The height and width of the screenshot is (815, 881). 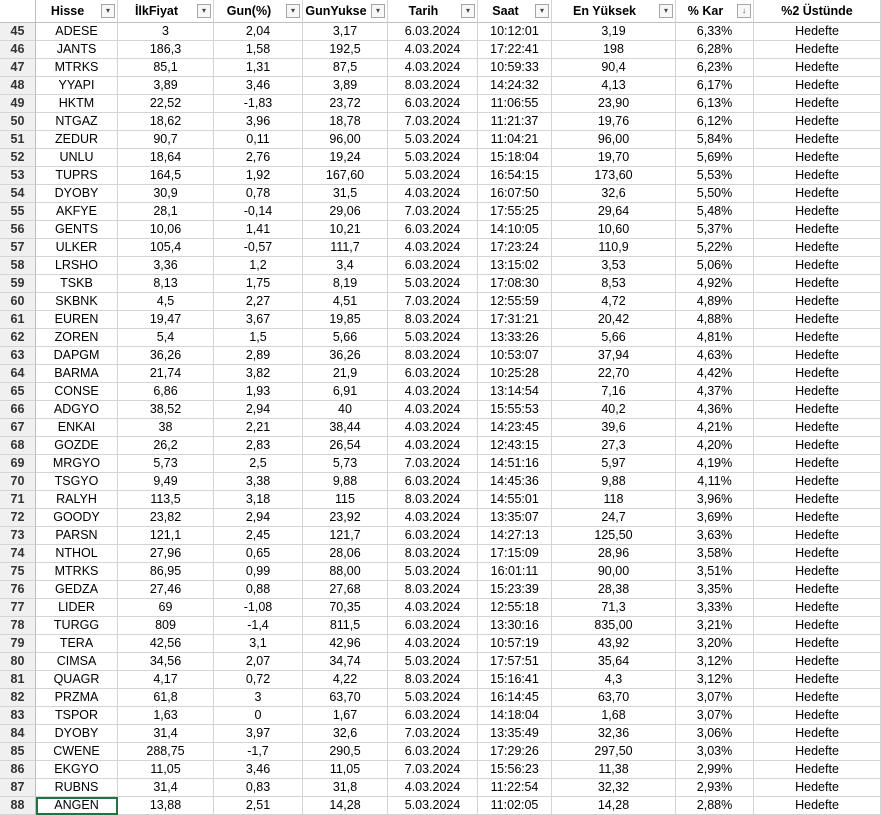 I want to click on row-number: 71, so click(x=18, y=500).